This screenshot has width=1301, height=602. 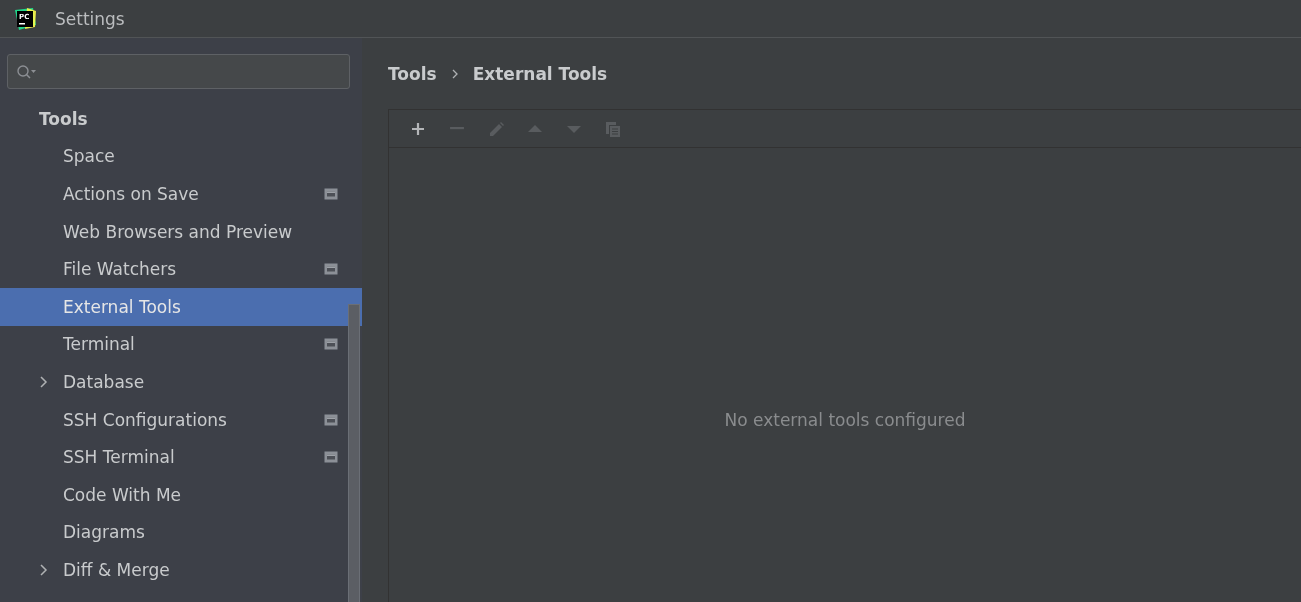 I want to click on search-field, so click(x=178, y=71).